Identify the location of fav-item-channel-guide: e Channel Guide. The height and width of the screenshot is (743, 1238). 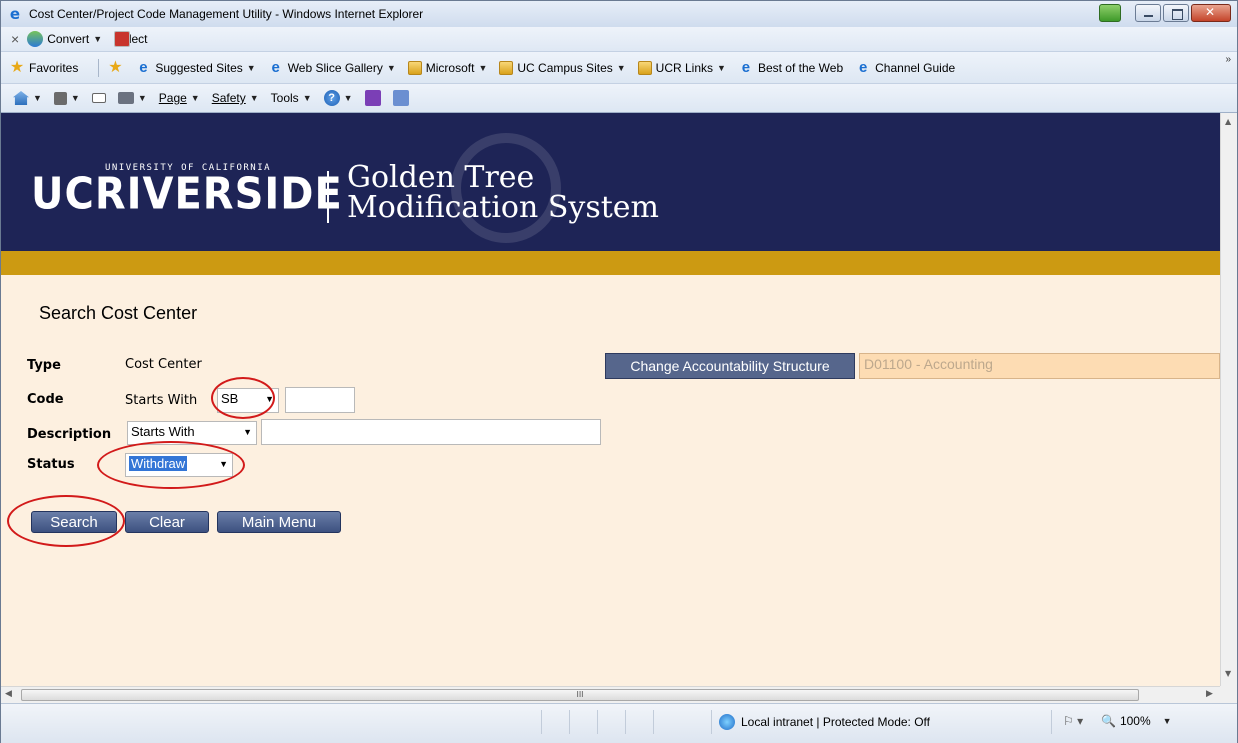
(905, 67).